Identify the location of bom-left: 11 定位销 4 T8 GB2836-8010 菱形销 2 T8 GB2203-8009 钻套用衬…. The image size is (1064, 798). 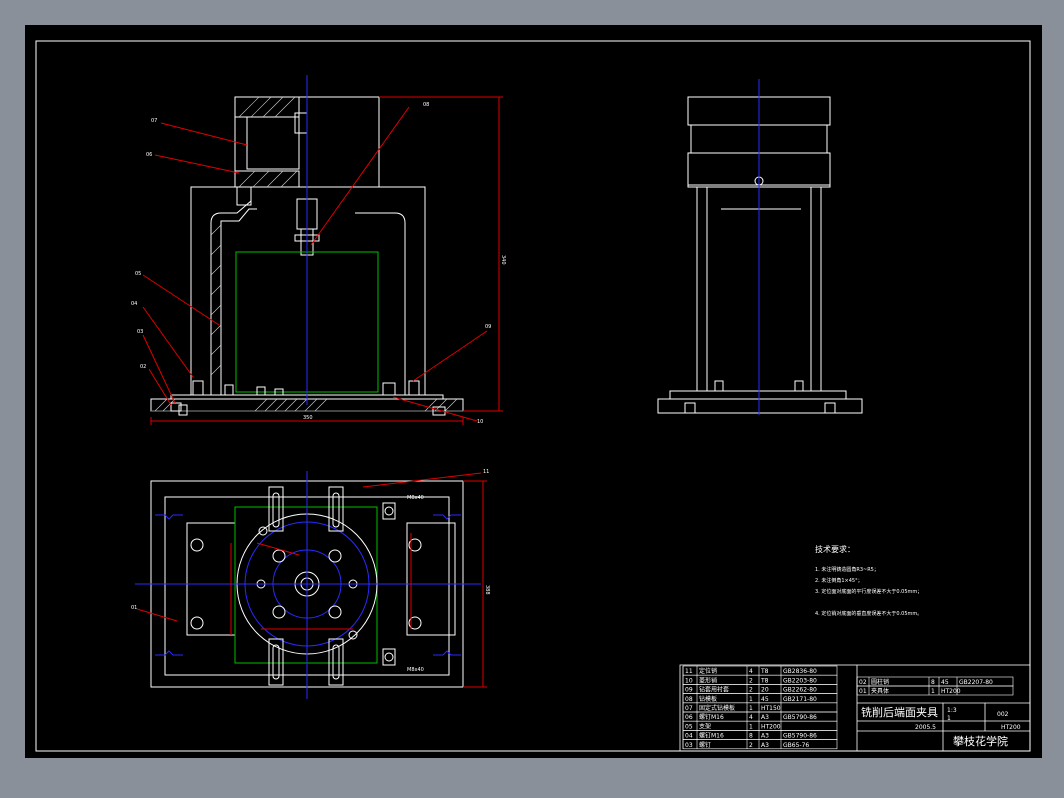
(760, 707).